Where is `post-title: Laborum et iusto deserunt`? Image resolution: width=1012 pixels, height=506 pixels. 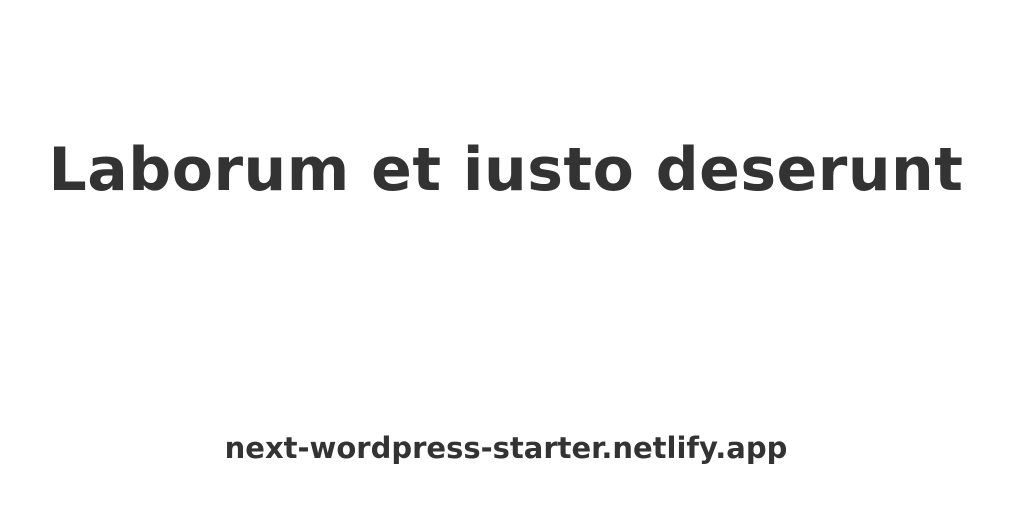
post-title: Laborum et iusto deserunt is located at coordinates (506, 170).